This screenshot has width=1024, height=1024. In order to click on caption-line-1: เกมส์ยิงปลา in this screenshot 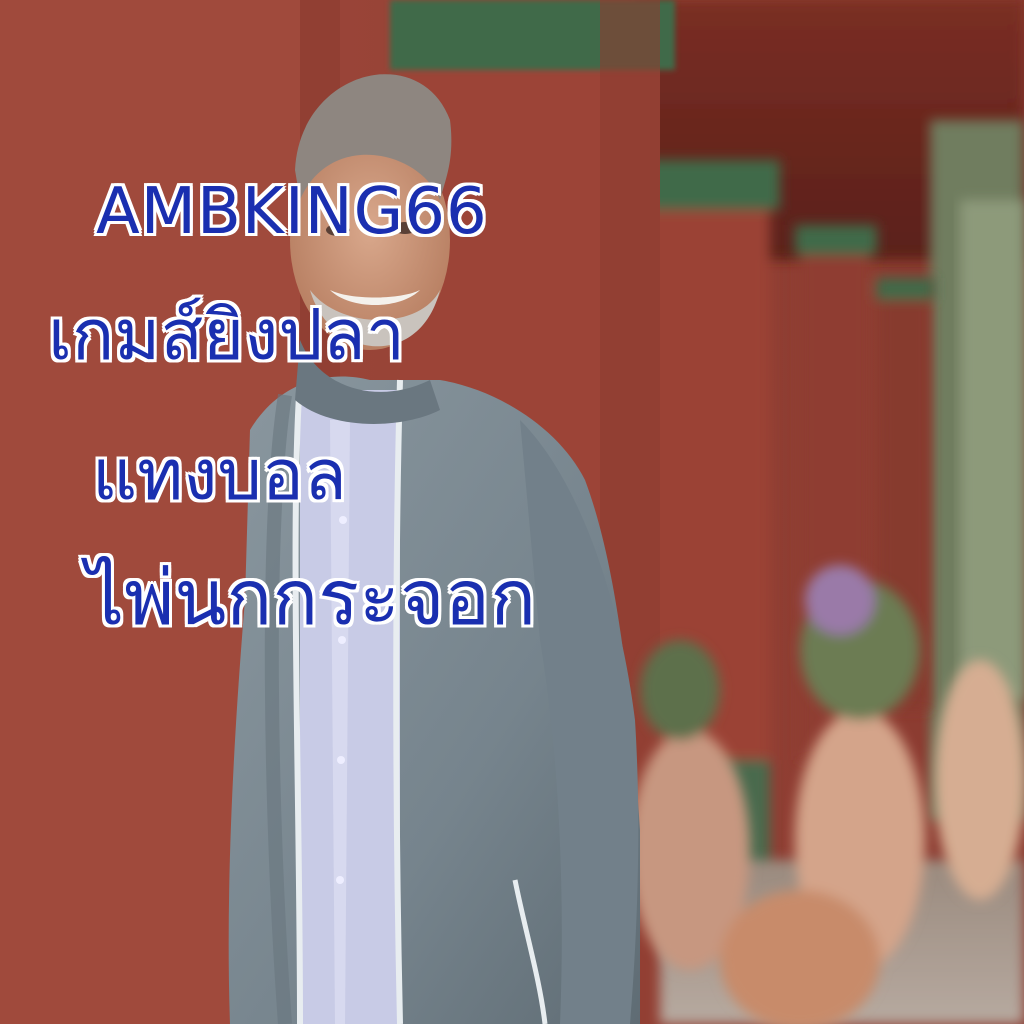, I will do `click(227, 335)`.